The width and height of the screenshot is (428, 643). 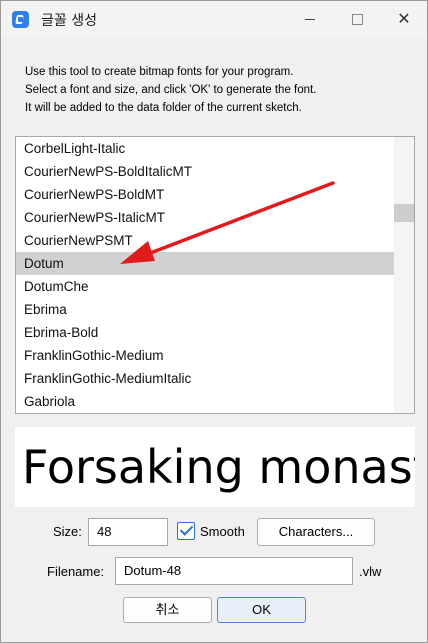 What do you see at coordinates (76, 571) in the screenshot?
I see `filename-label: Filename:` at bounding box center [76, 571].